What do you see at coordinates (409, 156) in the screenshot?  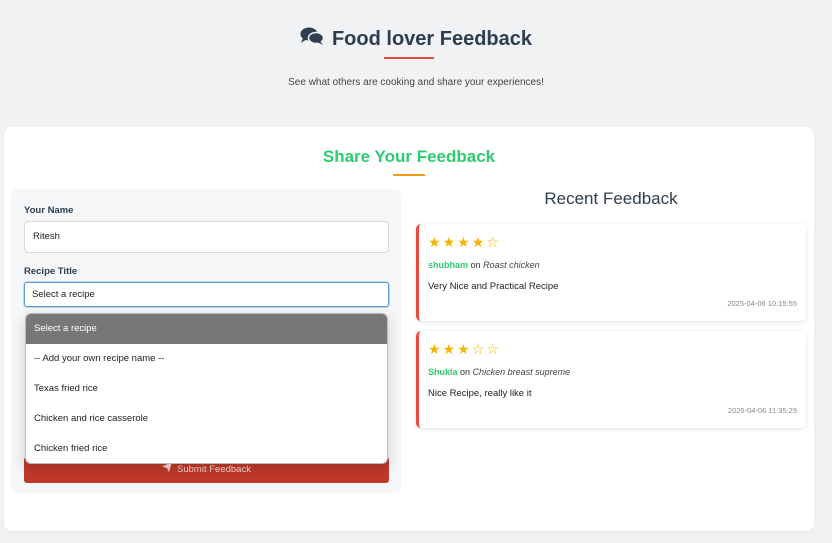 I see `share-feedback-title: Share Your Feedback` at bounding box center [409, 156].